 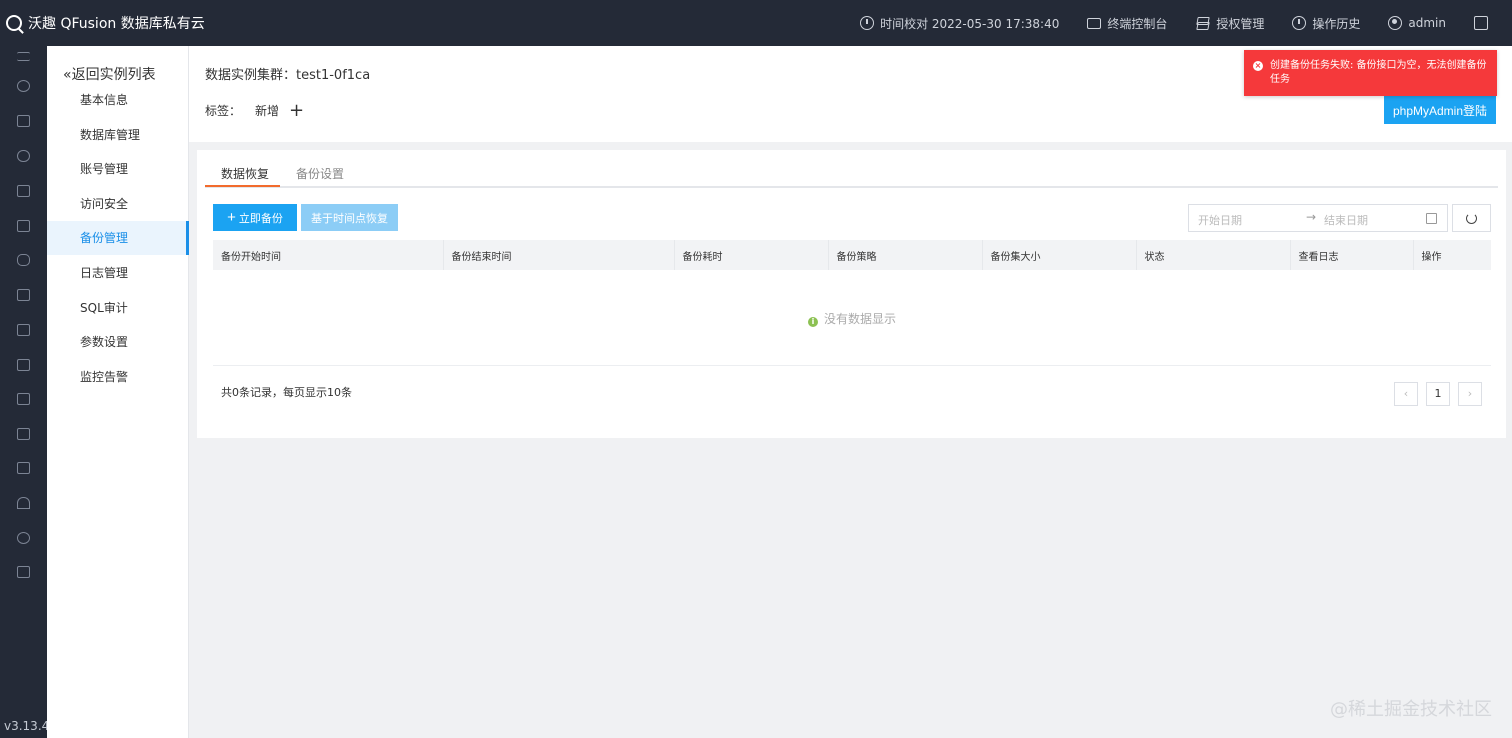 I want to click on empty-text: 没有数据显示, so click(x=859, y=319).